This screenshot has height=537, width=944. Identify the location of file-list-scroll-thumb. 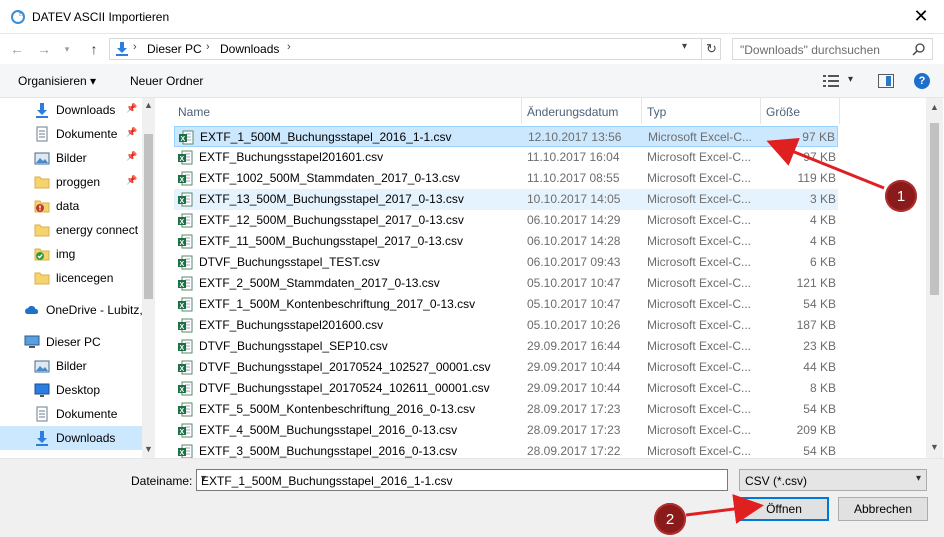
(934, 209).